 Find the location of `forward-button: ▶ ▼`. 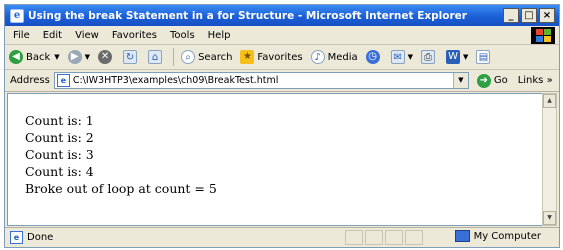

forward-button: ▶ ▼ is located at coordinates (78, 57).